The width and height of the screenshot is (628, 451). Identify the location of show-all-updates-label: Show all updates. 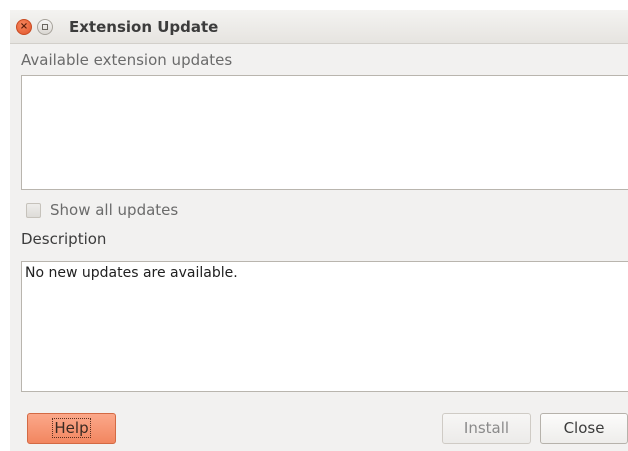
(114, 210).